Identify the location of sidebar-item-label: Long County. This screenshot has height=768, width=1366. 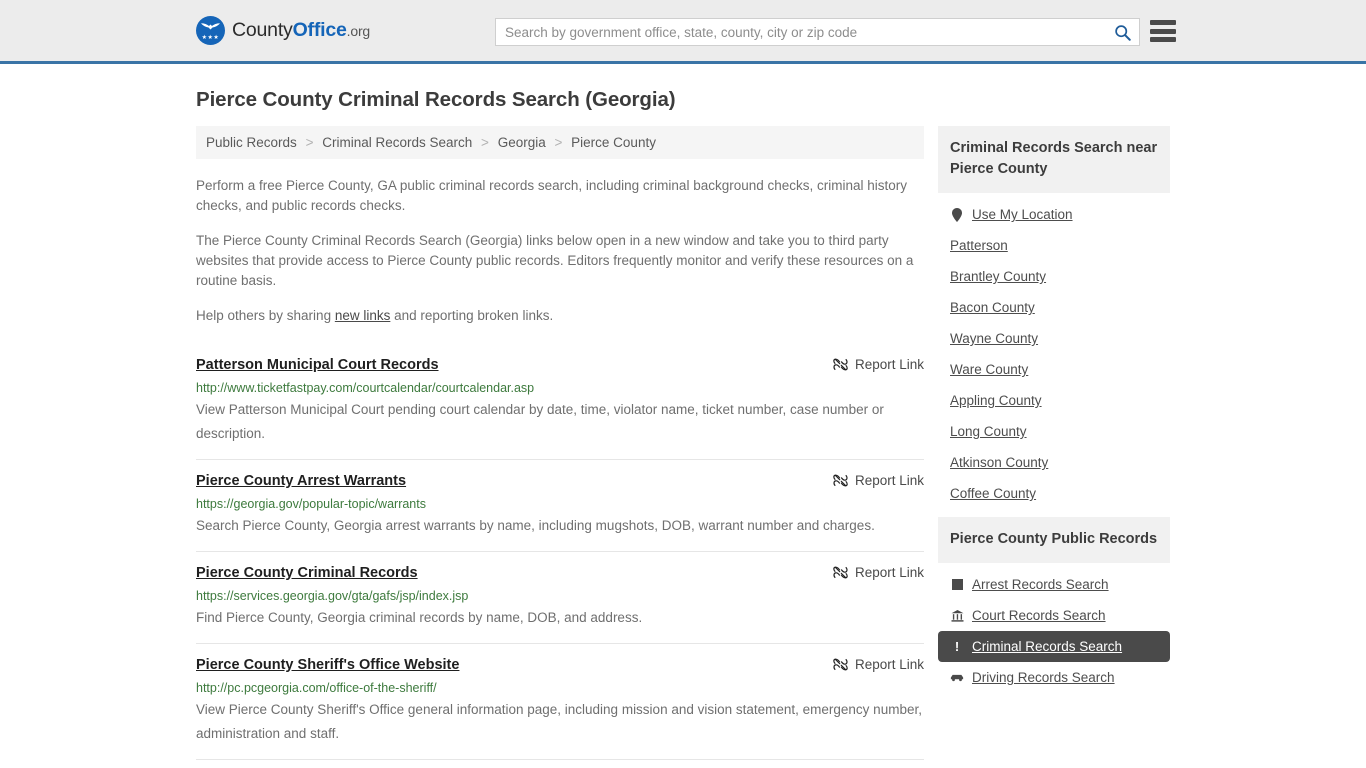
(988, 431).